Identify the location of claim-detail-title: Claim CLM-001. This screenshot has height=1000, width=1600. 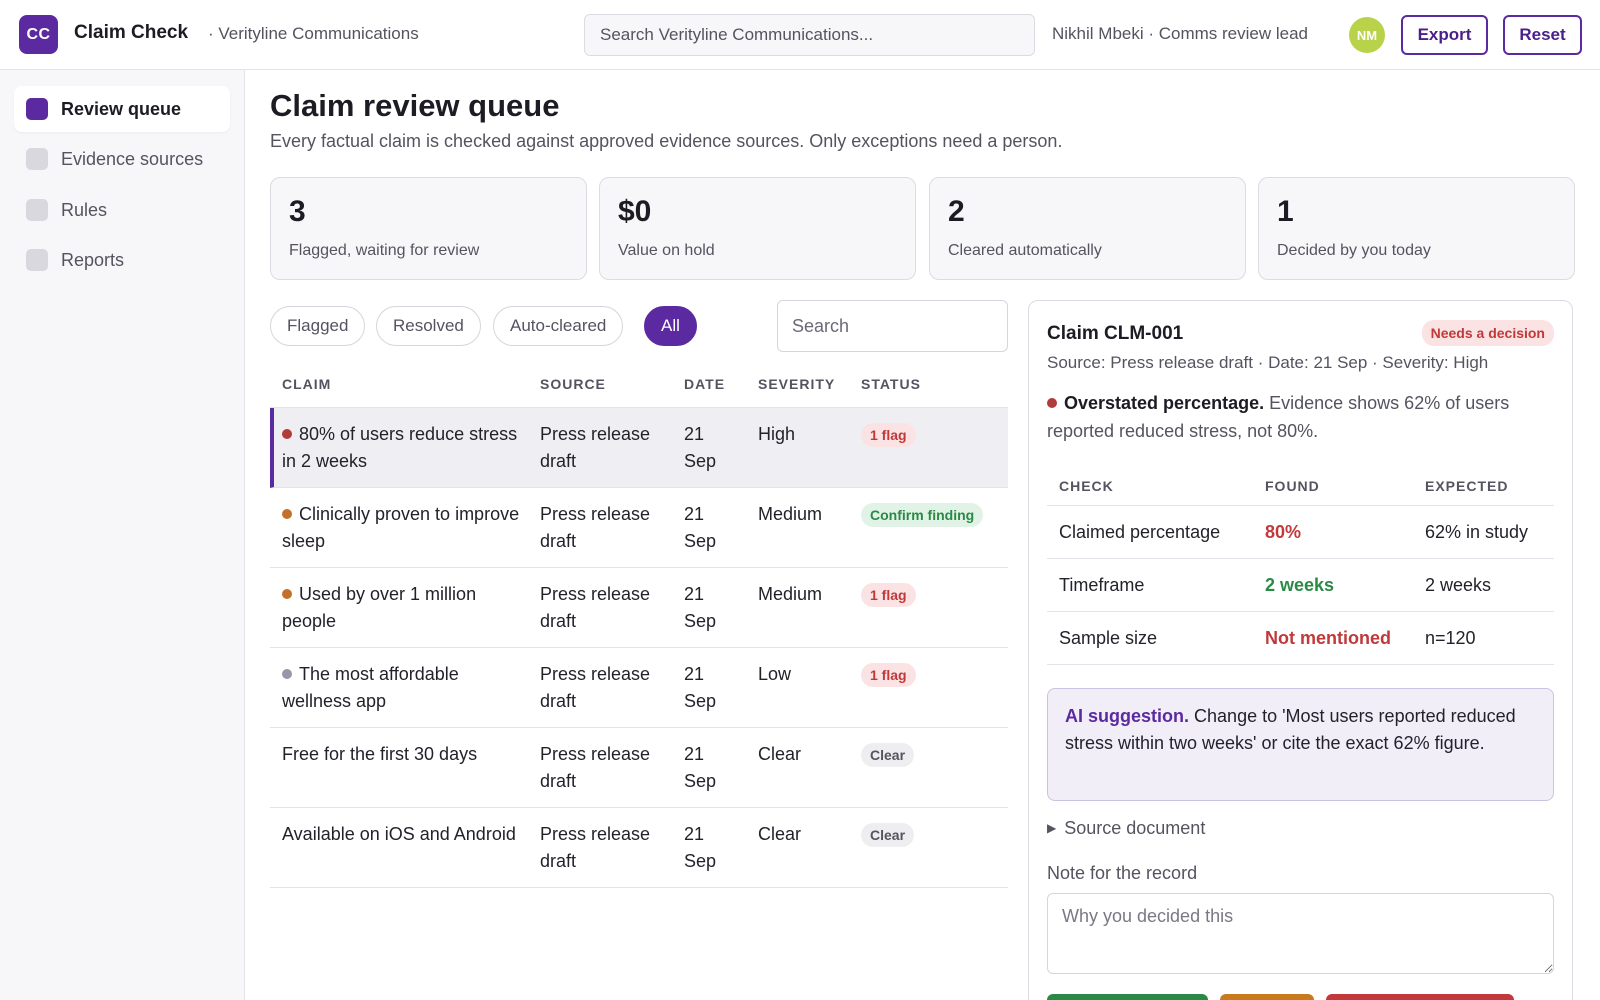
(1115, 333).